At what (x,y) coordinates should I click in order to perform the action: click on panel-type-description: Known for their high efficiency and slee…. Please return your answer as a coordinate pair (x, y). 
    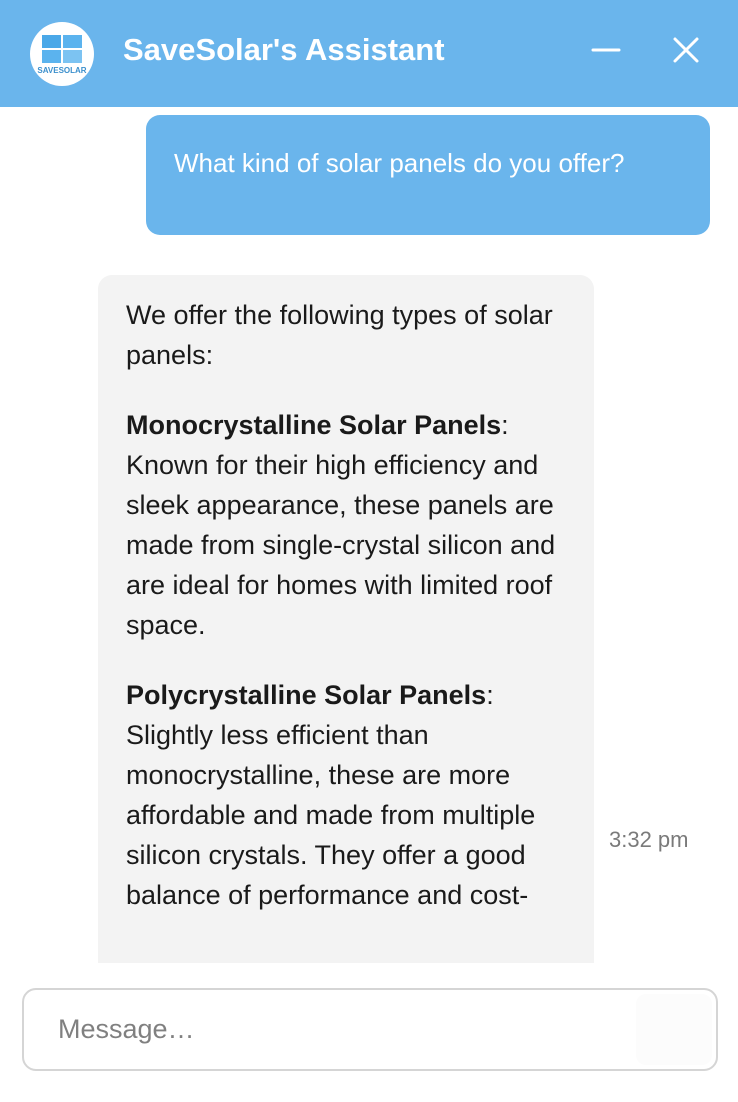
    Looking at the image, I should click on (341, 545).